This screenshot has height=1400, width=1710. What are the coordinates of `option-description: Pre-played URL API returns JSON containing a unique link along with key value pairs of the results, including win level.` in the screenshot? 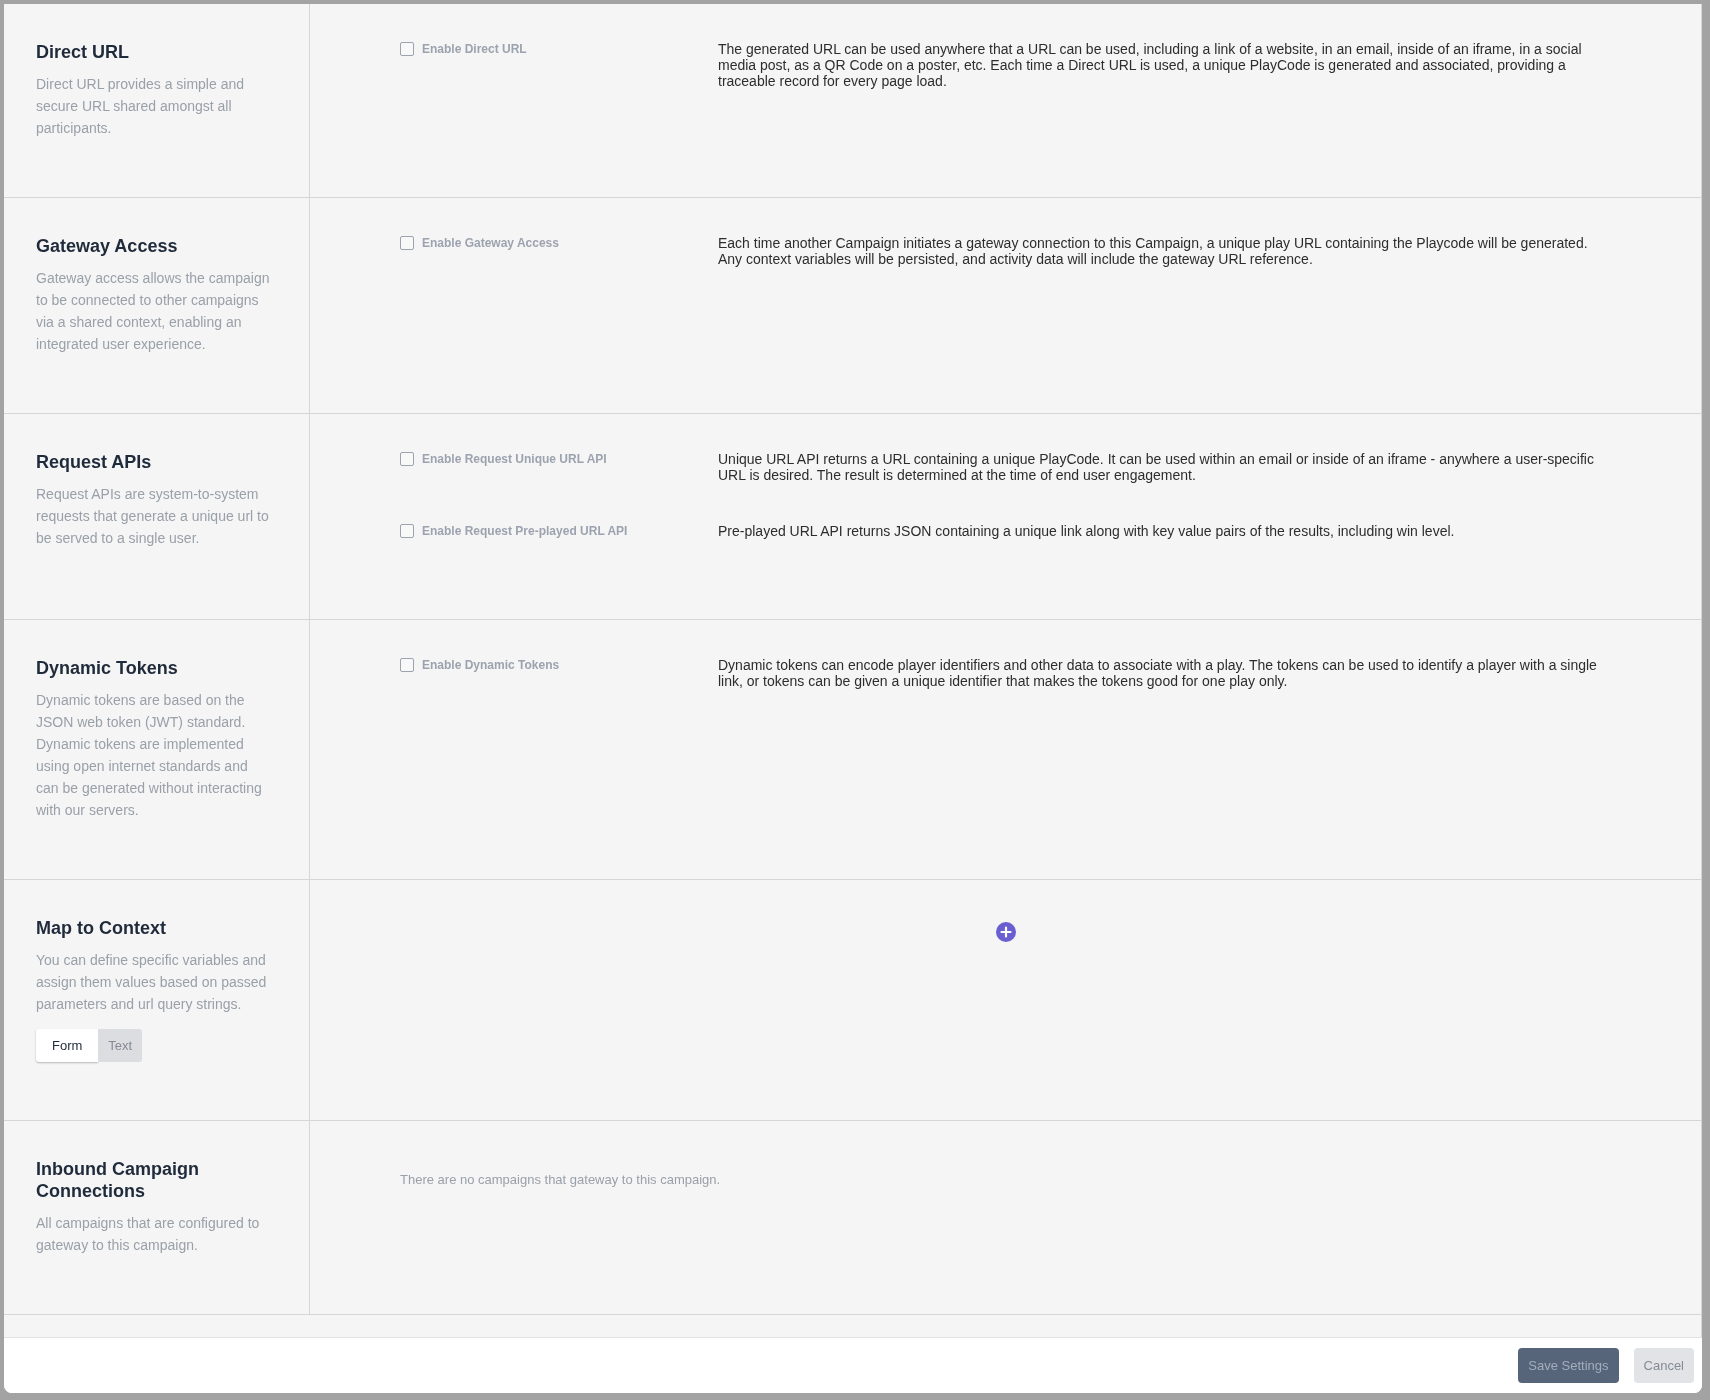 It's located at (1087, 531).